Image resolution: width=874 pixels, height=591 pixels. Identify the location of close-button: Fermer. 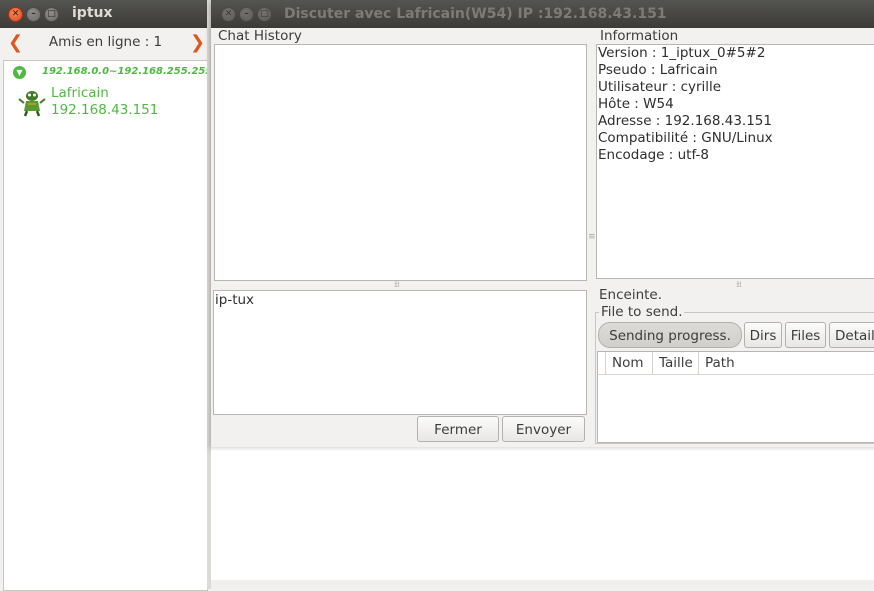
(458, 429).